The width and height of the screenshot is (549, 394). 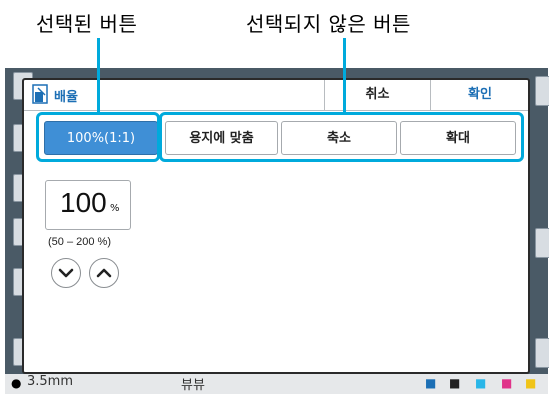 I want to click on user-icon: ●, so click(x=16, y=383).